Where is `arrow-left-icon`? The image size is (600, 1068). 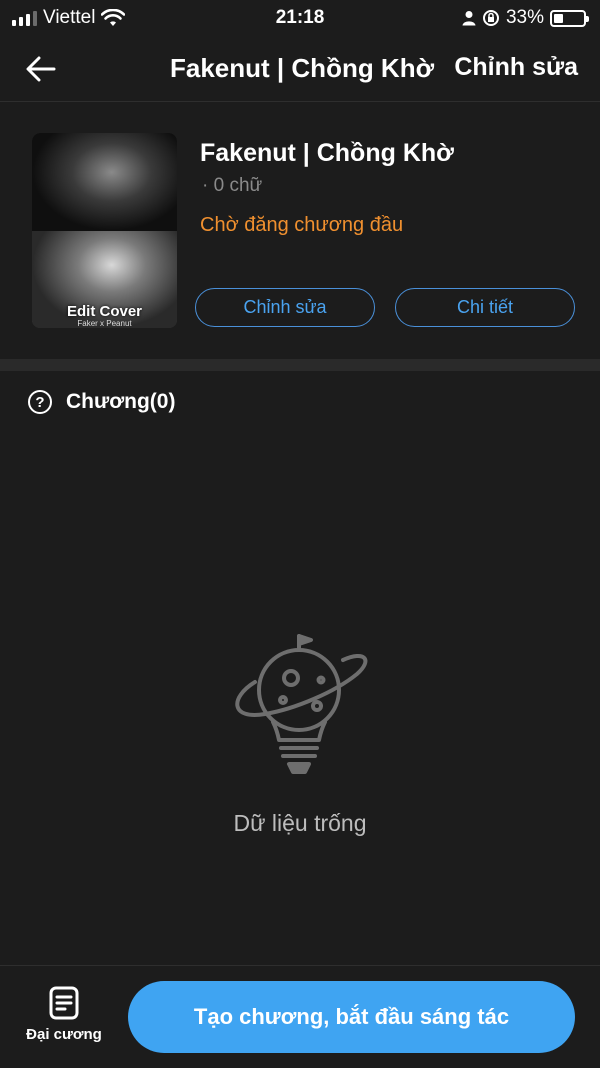 arrow-left-icon is located at coordinates (41, 69).